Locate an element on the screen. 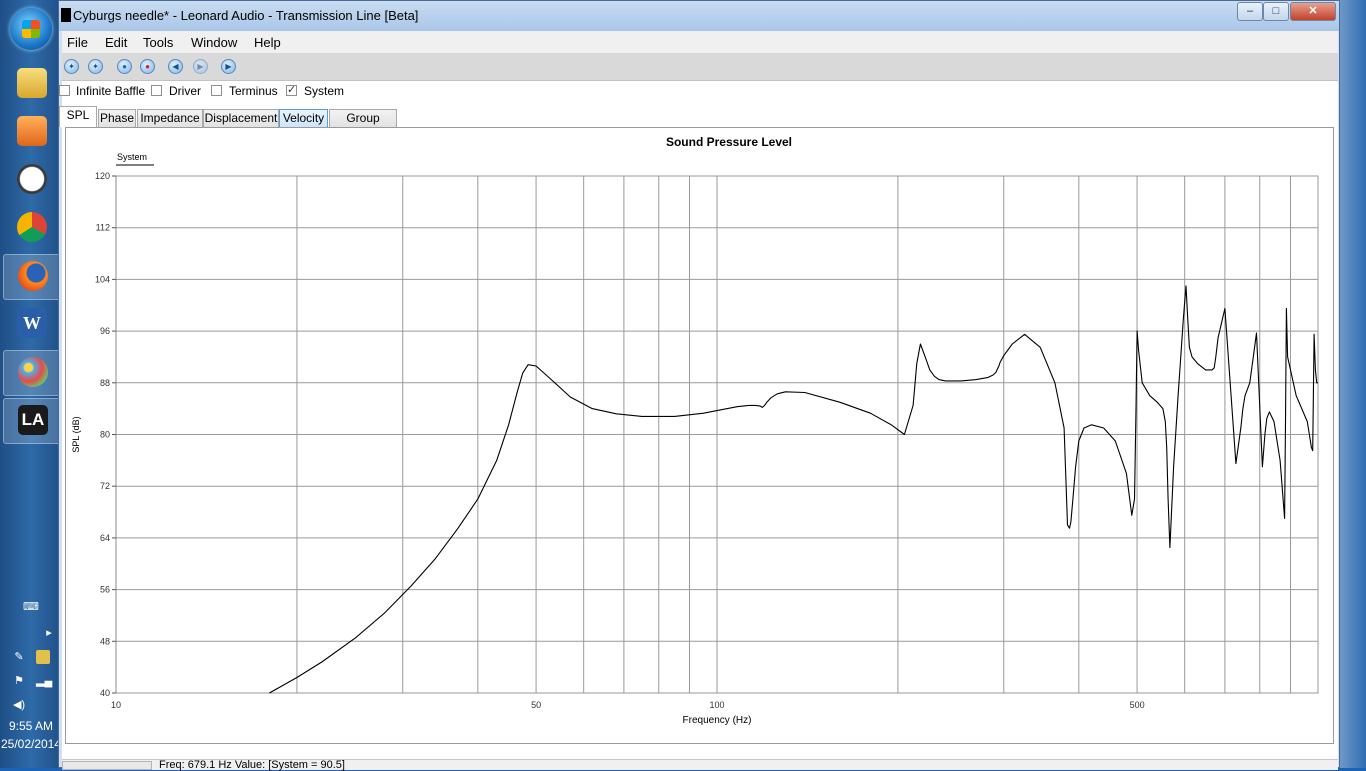 Image resolution: width=1366 pixels, height=771 pixels. menu-file: File is located at coordinates (77, 42).